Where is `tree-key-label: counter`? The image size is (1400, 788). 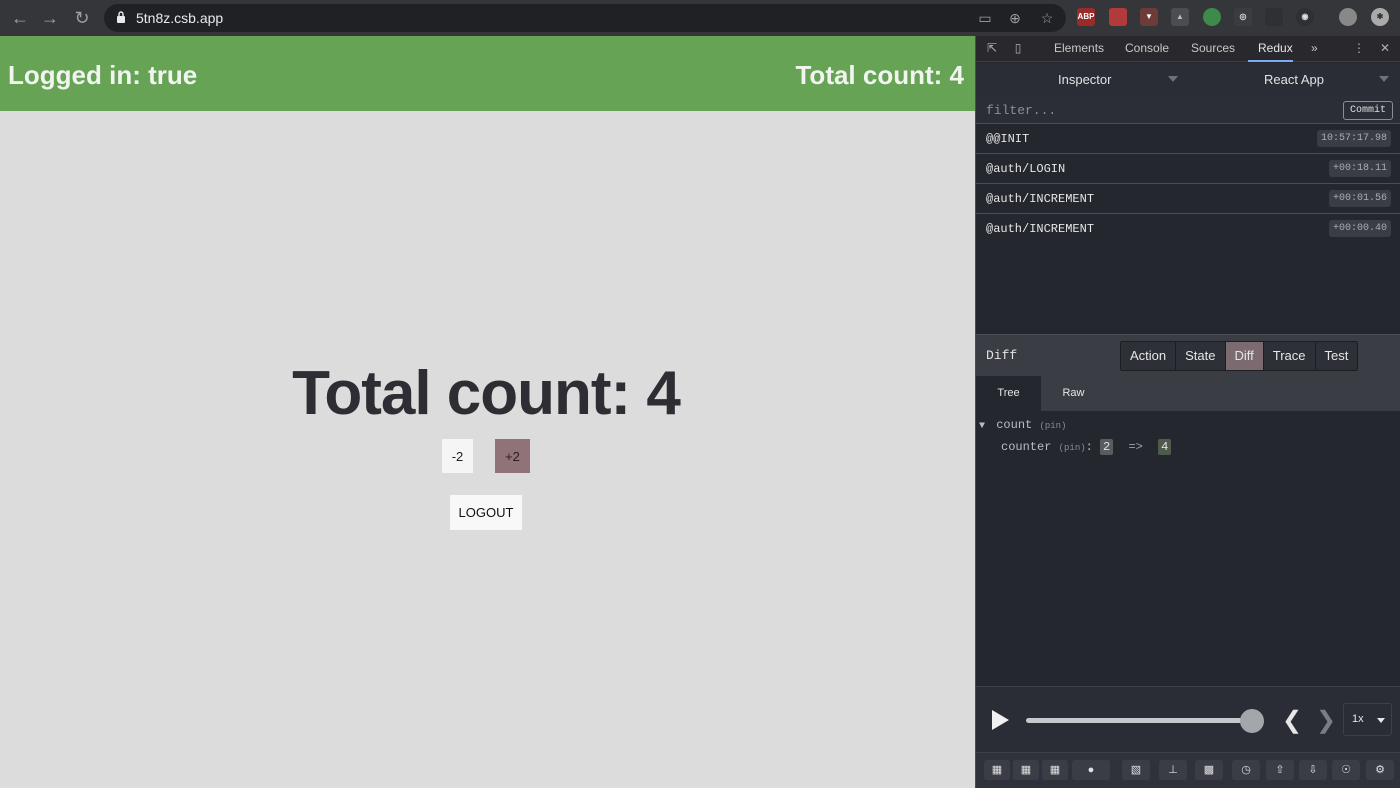
tree-key-label: counter is located at coordinates (1026, 447).